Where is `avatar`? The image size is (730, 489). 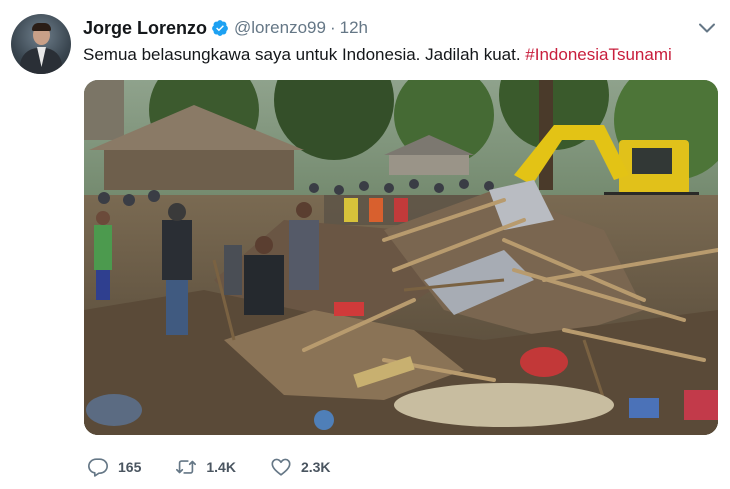 avatar is located at coordinates (41, 44).